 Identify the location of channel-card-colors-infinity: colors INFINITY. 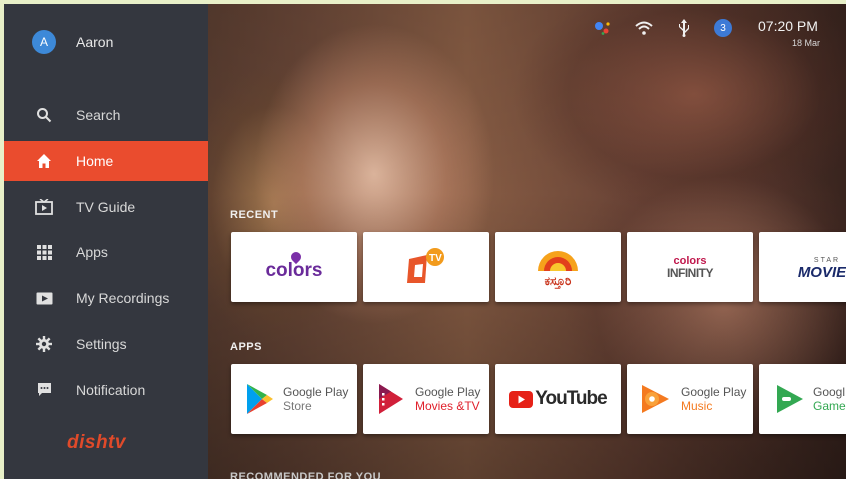
(690, 267).